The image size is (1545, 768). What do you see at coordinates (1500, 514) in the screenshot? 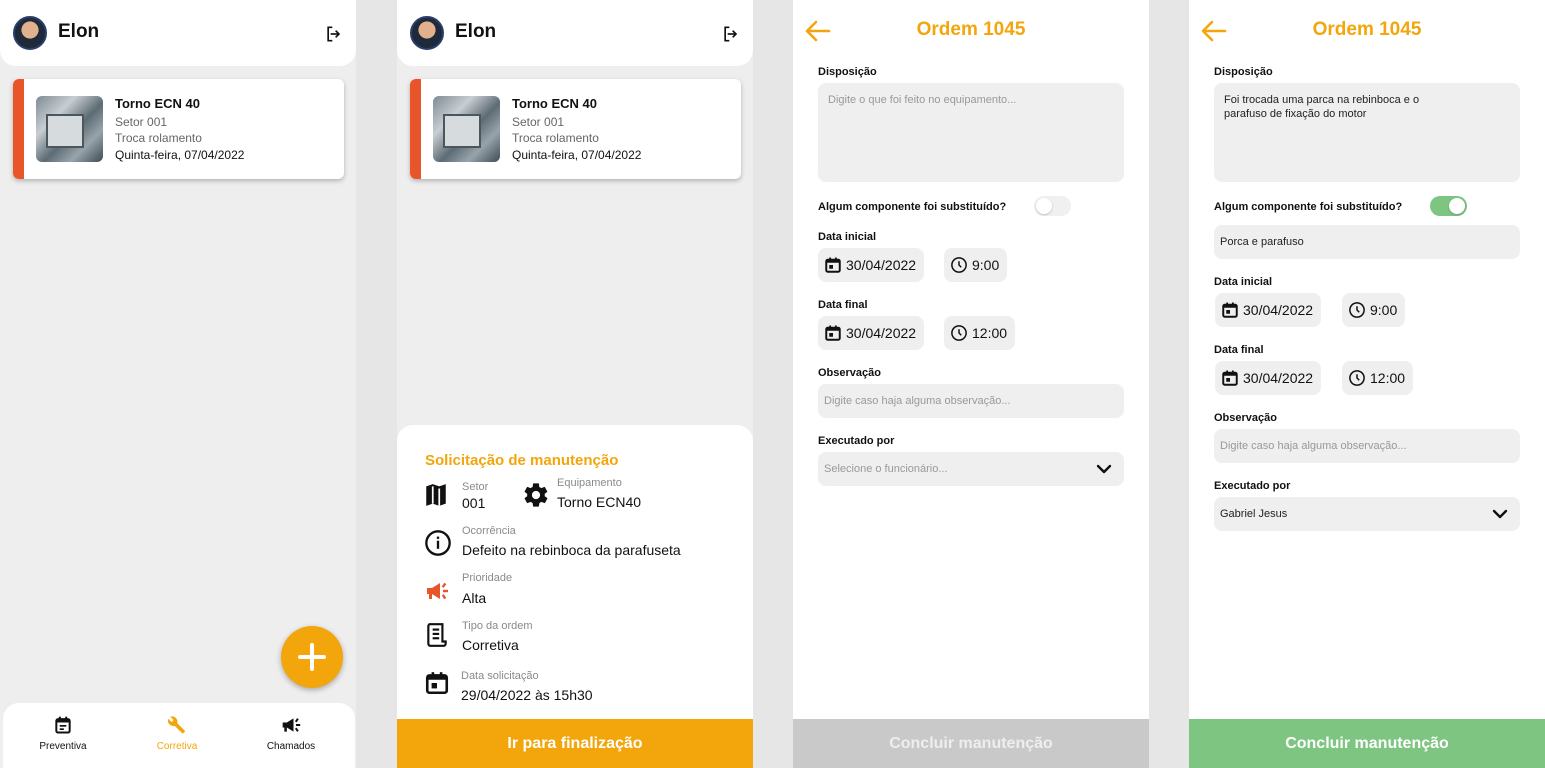
I see `chevron-down-icon` at bounding box center [1500, 514].